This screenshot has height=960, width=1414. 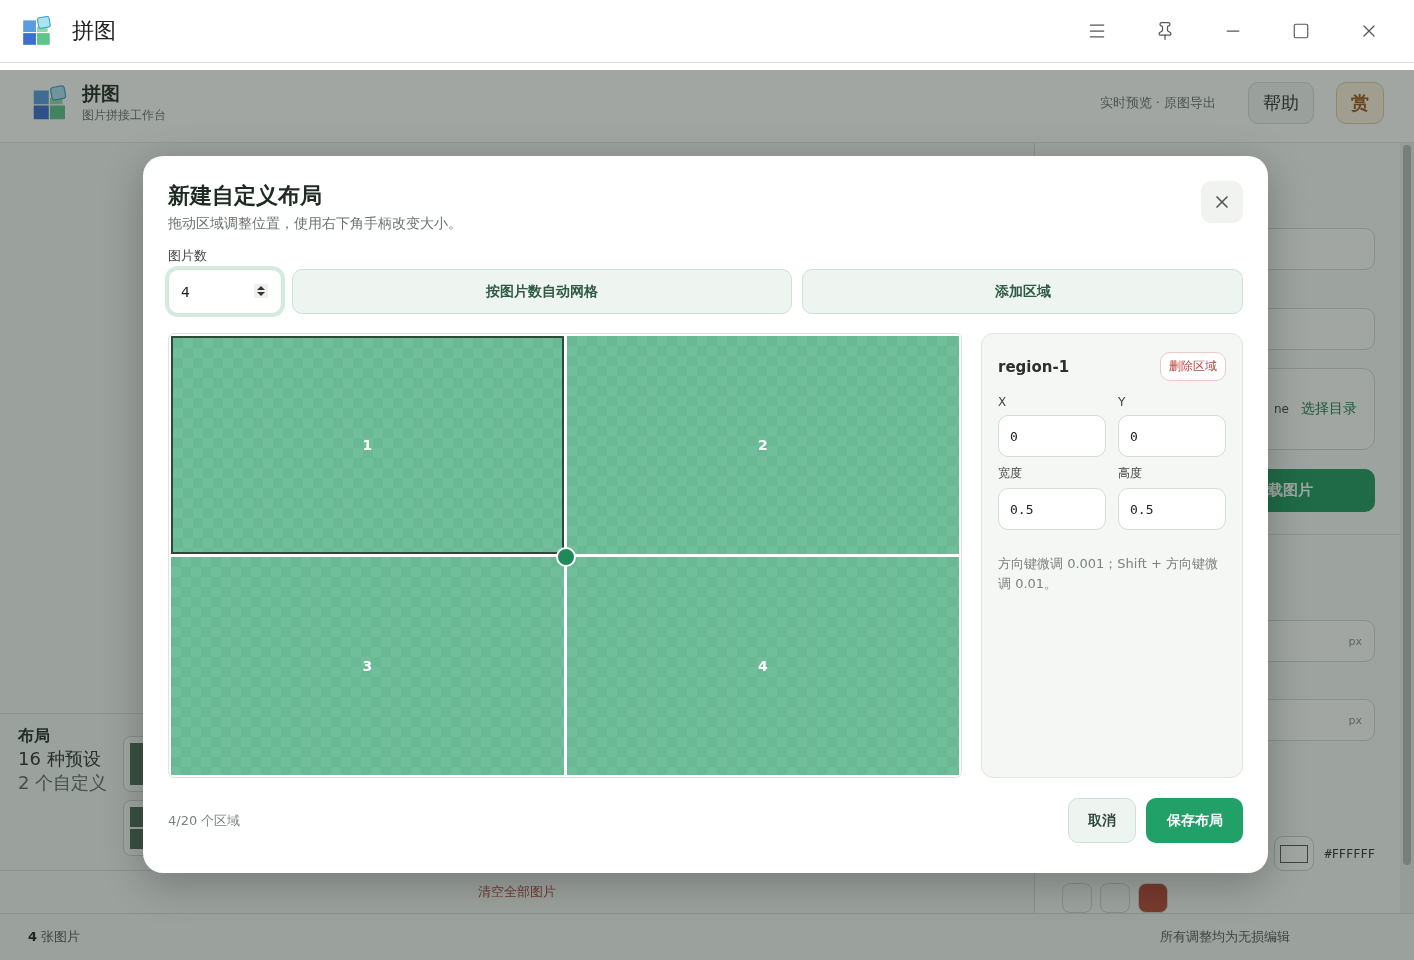 What do you see at coordinates (37, 31) in the screenshot?
I see `app-logo-icon` at bounding box center [37, 31].